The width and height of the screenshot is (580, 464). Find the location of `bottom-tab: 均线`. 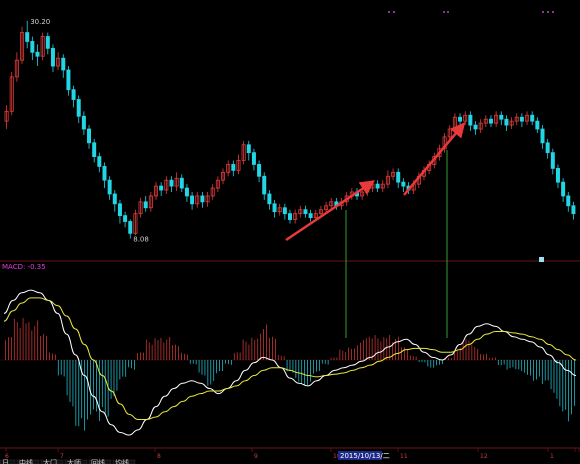

bottom-tab: 均线 is located at coordinates (124, 461).